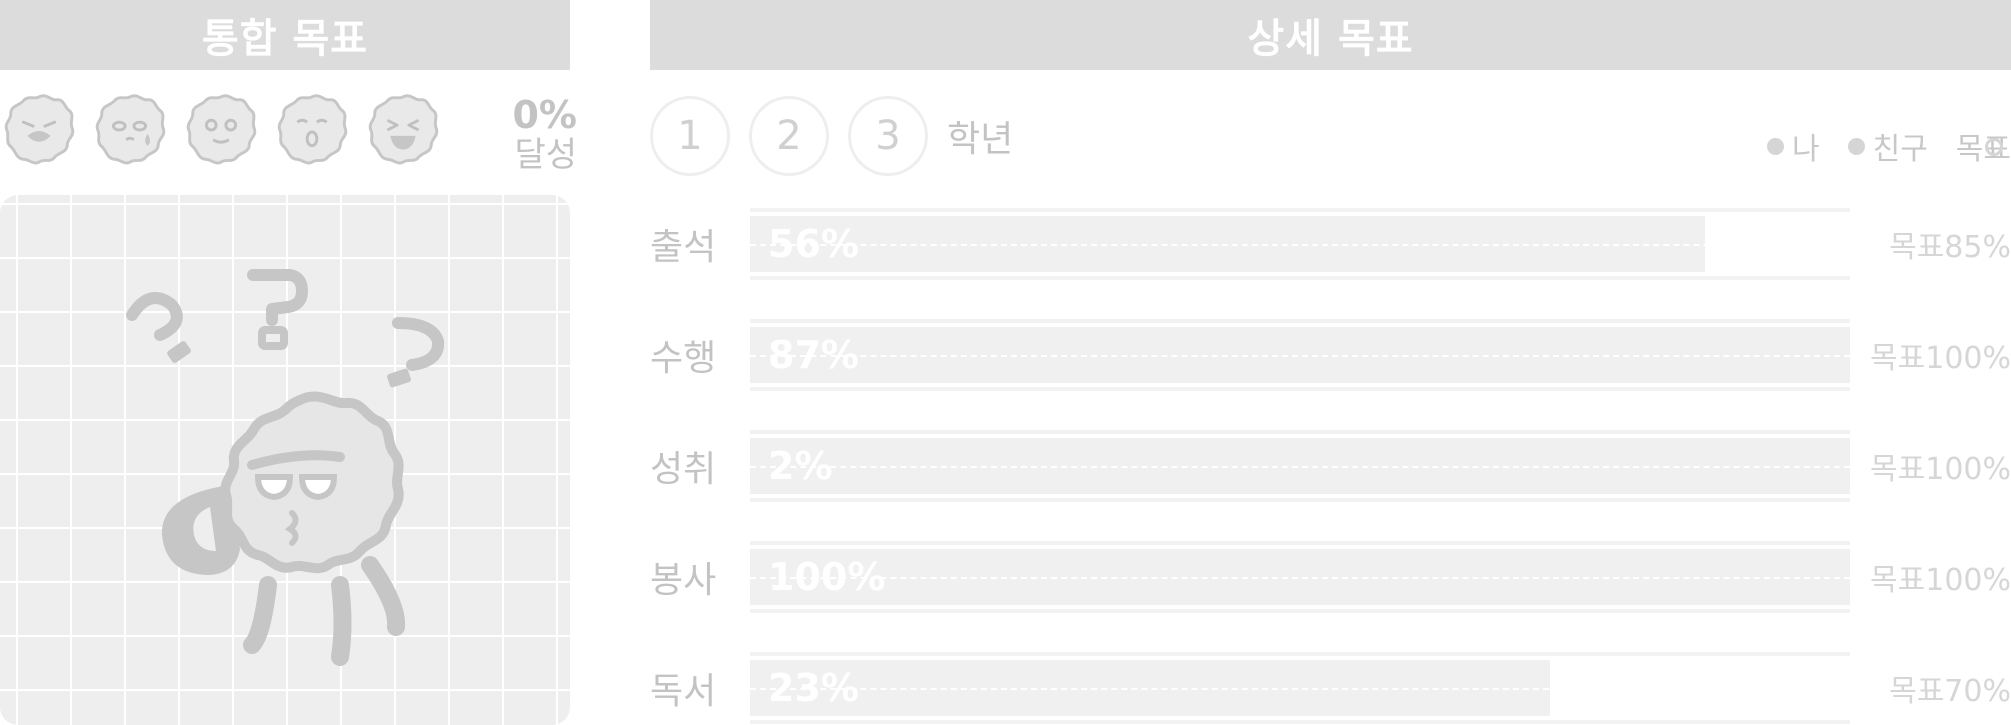 Image resolution: width=2011 pixels, height=725 pixels. I want to click on chart-legend: 나 친구 목표, so click(1875, 146).